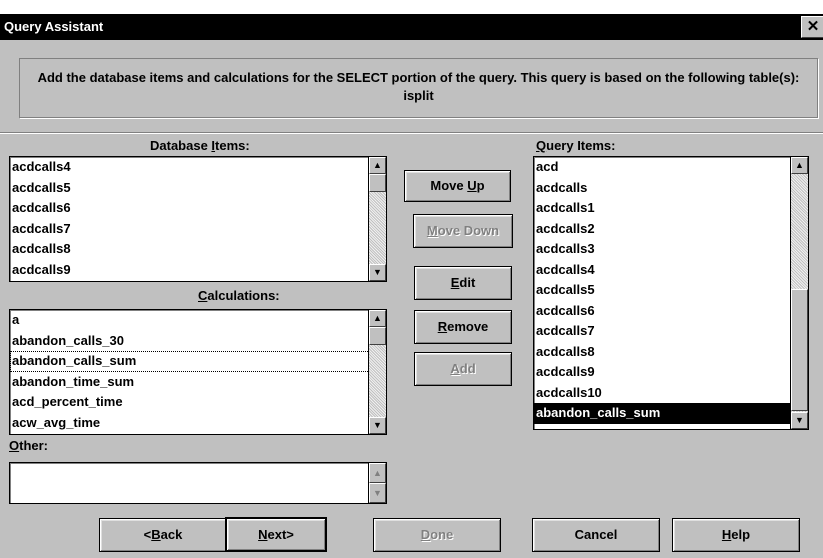 The image size is (823, 558). I want to click on separator, so click(411, 133).